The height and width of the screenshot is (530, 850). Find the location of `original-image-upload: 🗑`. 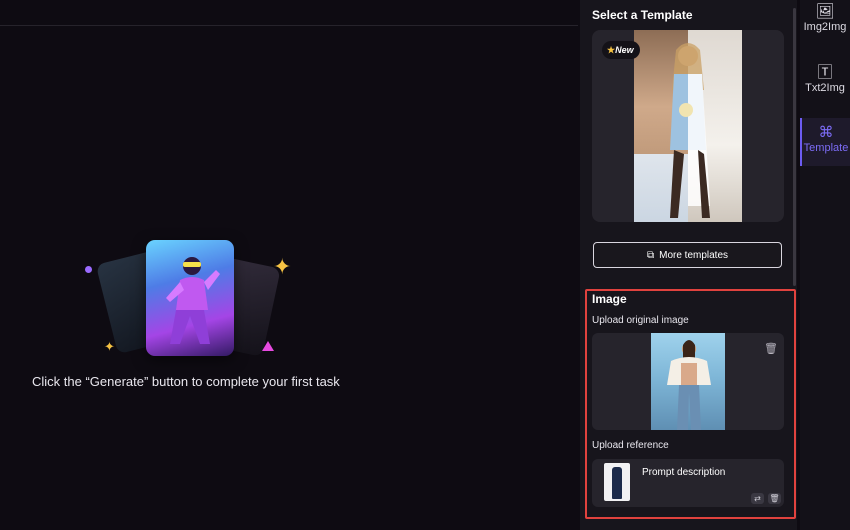

original-image-upload: 🗑 is located at coordinates (688, 381).